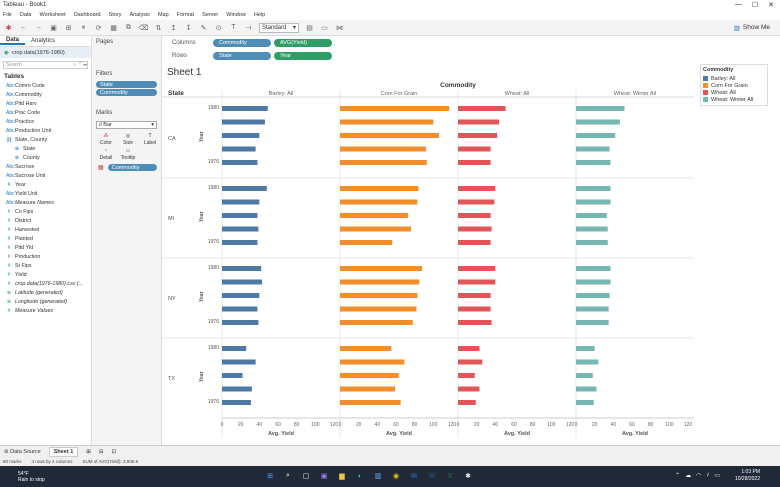  I want to click on share-icon: ⋈, so click(339, 27).